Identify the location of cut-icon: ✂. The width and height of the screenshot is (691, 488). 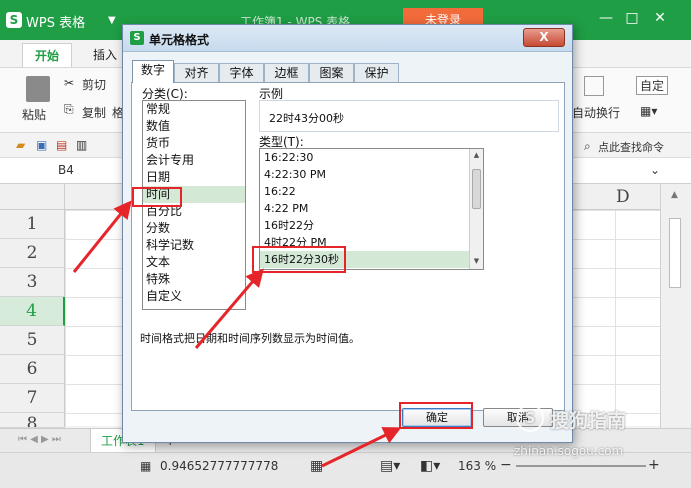
(69, 83).